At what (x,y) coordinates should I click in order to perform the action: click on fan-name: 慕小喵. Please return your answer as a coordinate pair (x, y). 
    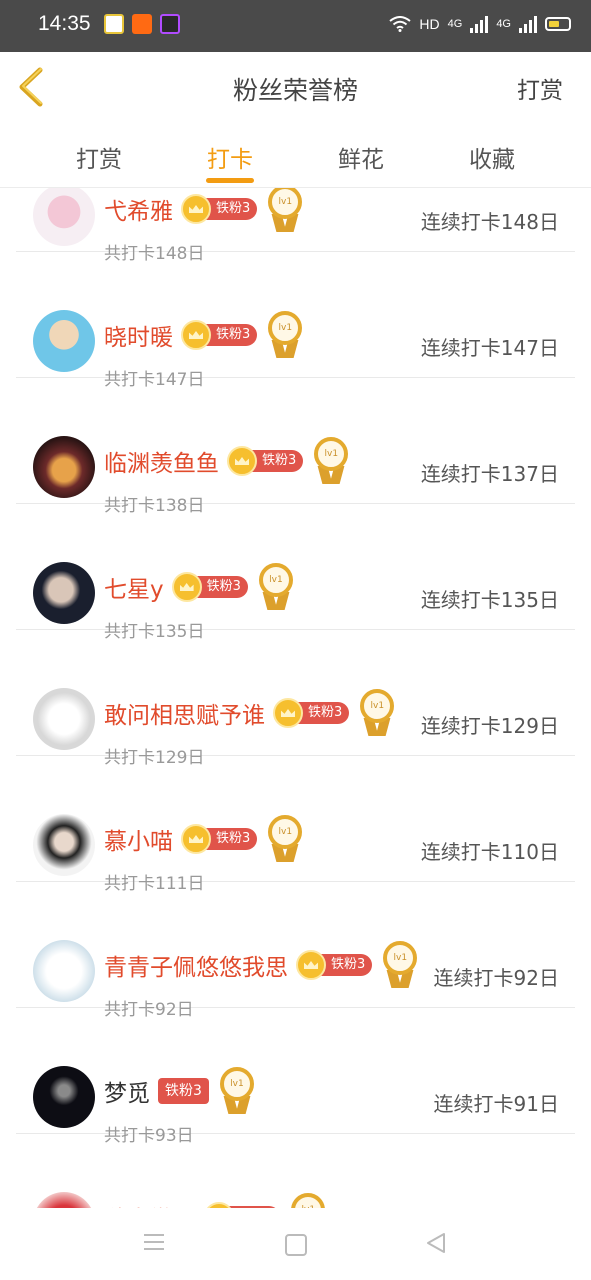
    Looking at the image, I should click on (138, 839).